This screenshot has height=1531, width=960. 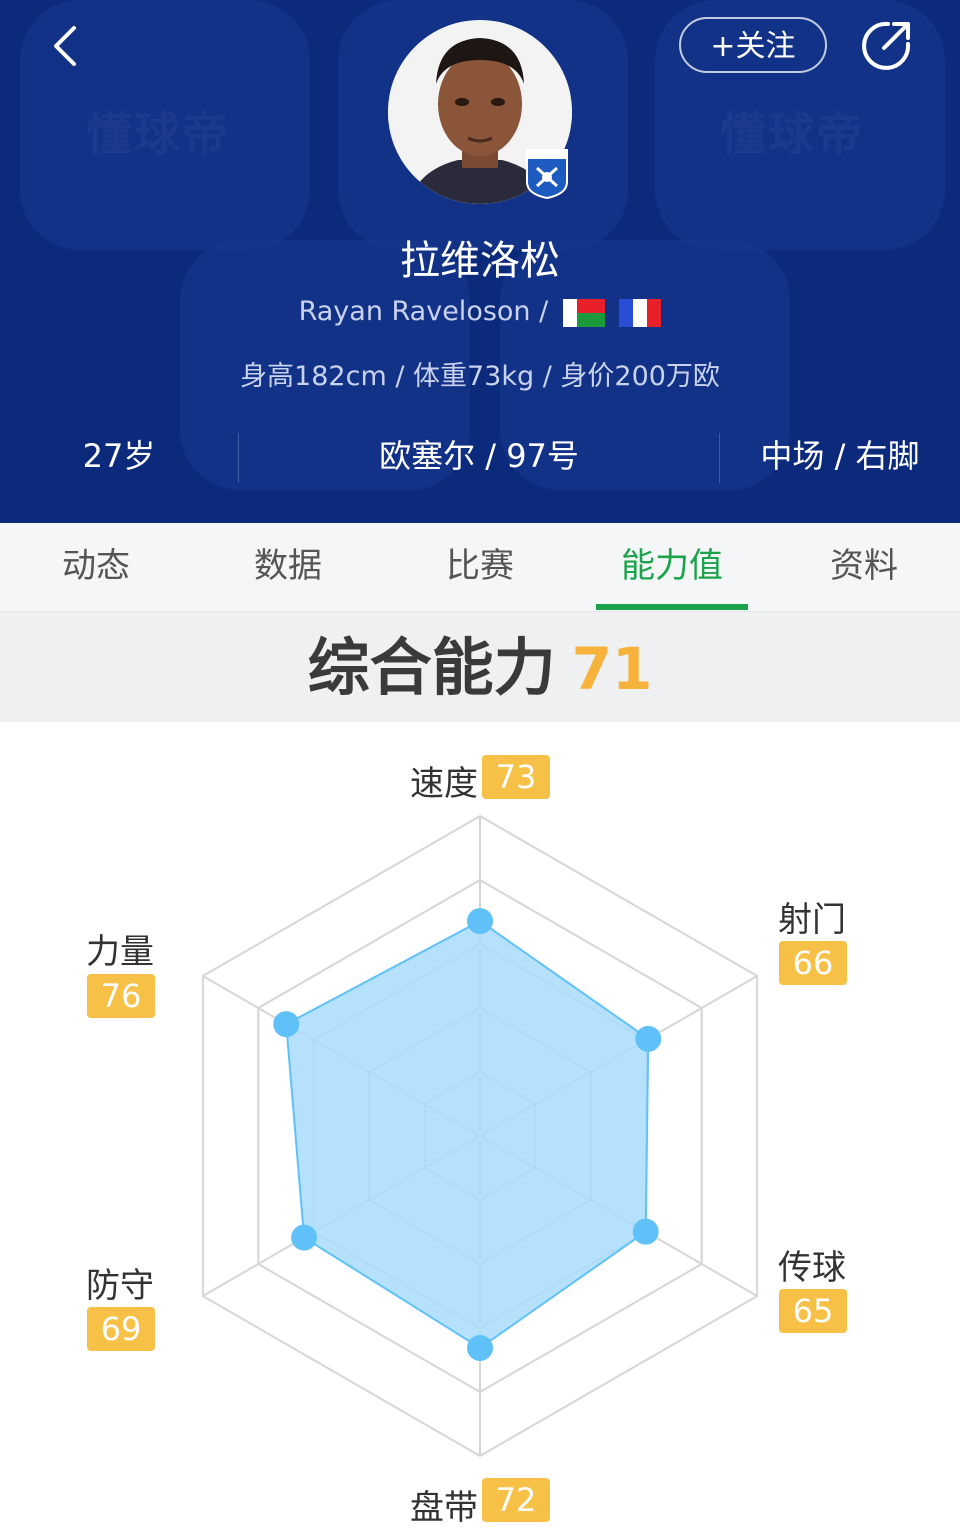 What do you see at coordinates (516, 777) in the screenshot?
I see `attr-value-speed: 73` at bounding box center [516, 777].